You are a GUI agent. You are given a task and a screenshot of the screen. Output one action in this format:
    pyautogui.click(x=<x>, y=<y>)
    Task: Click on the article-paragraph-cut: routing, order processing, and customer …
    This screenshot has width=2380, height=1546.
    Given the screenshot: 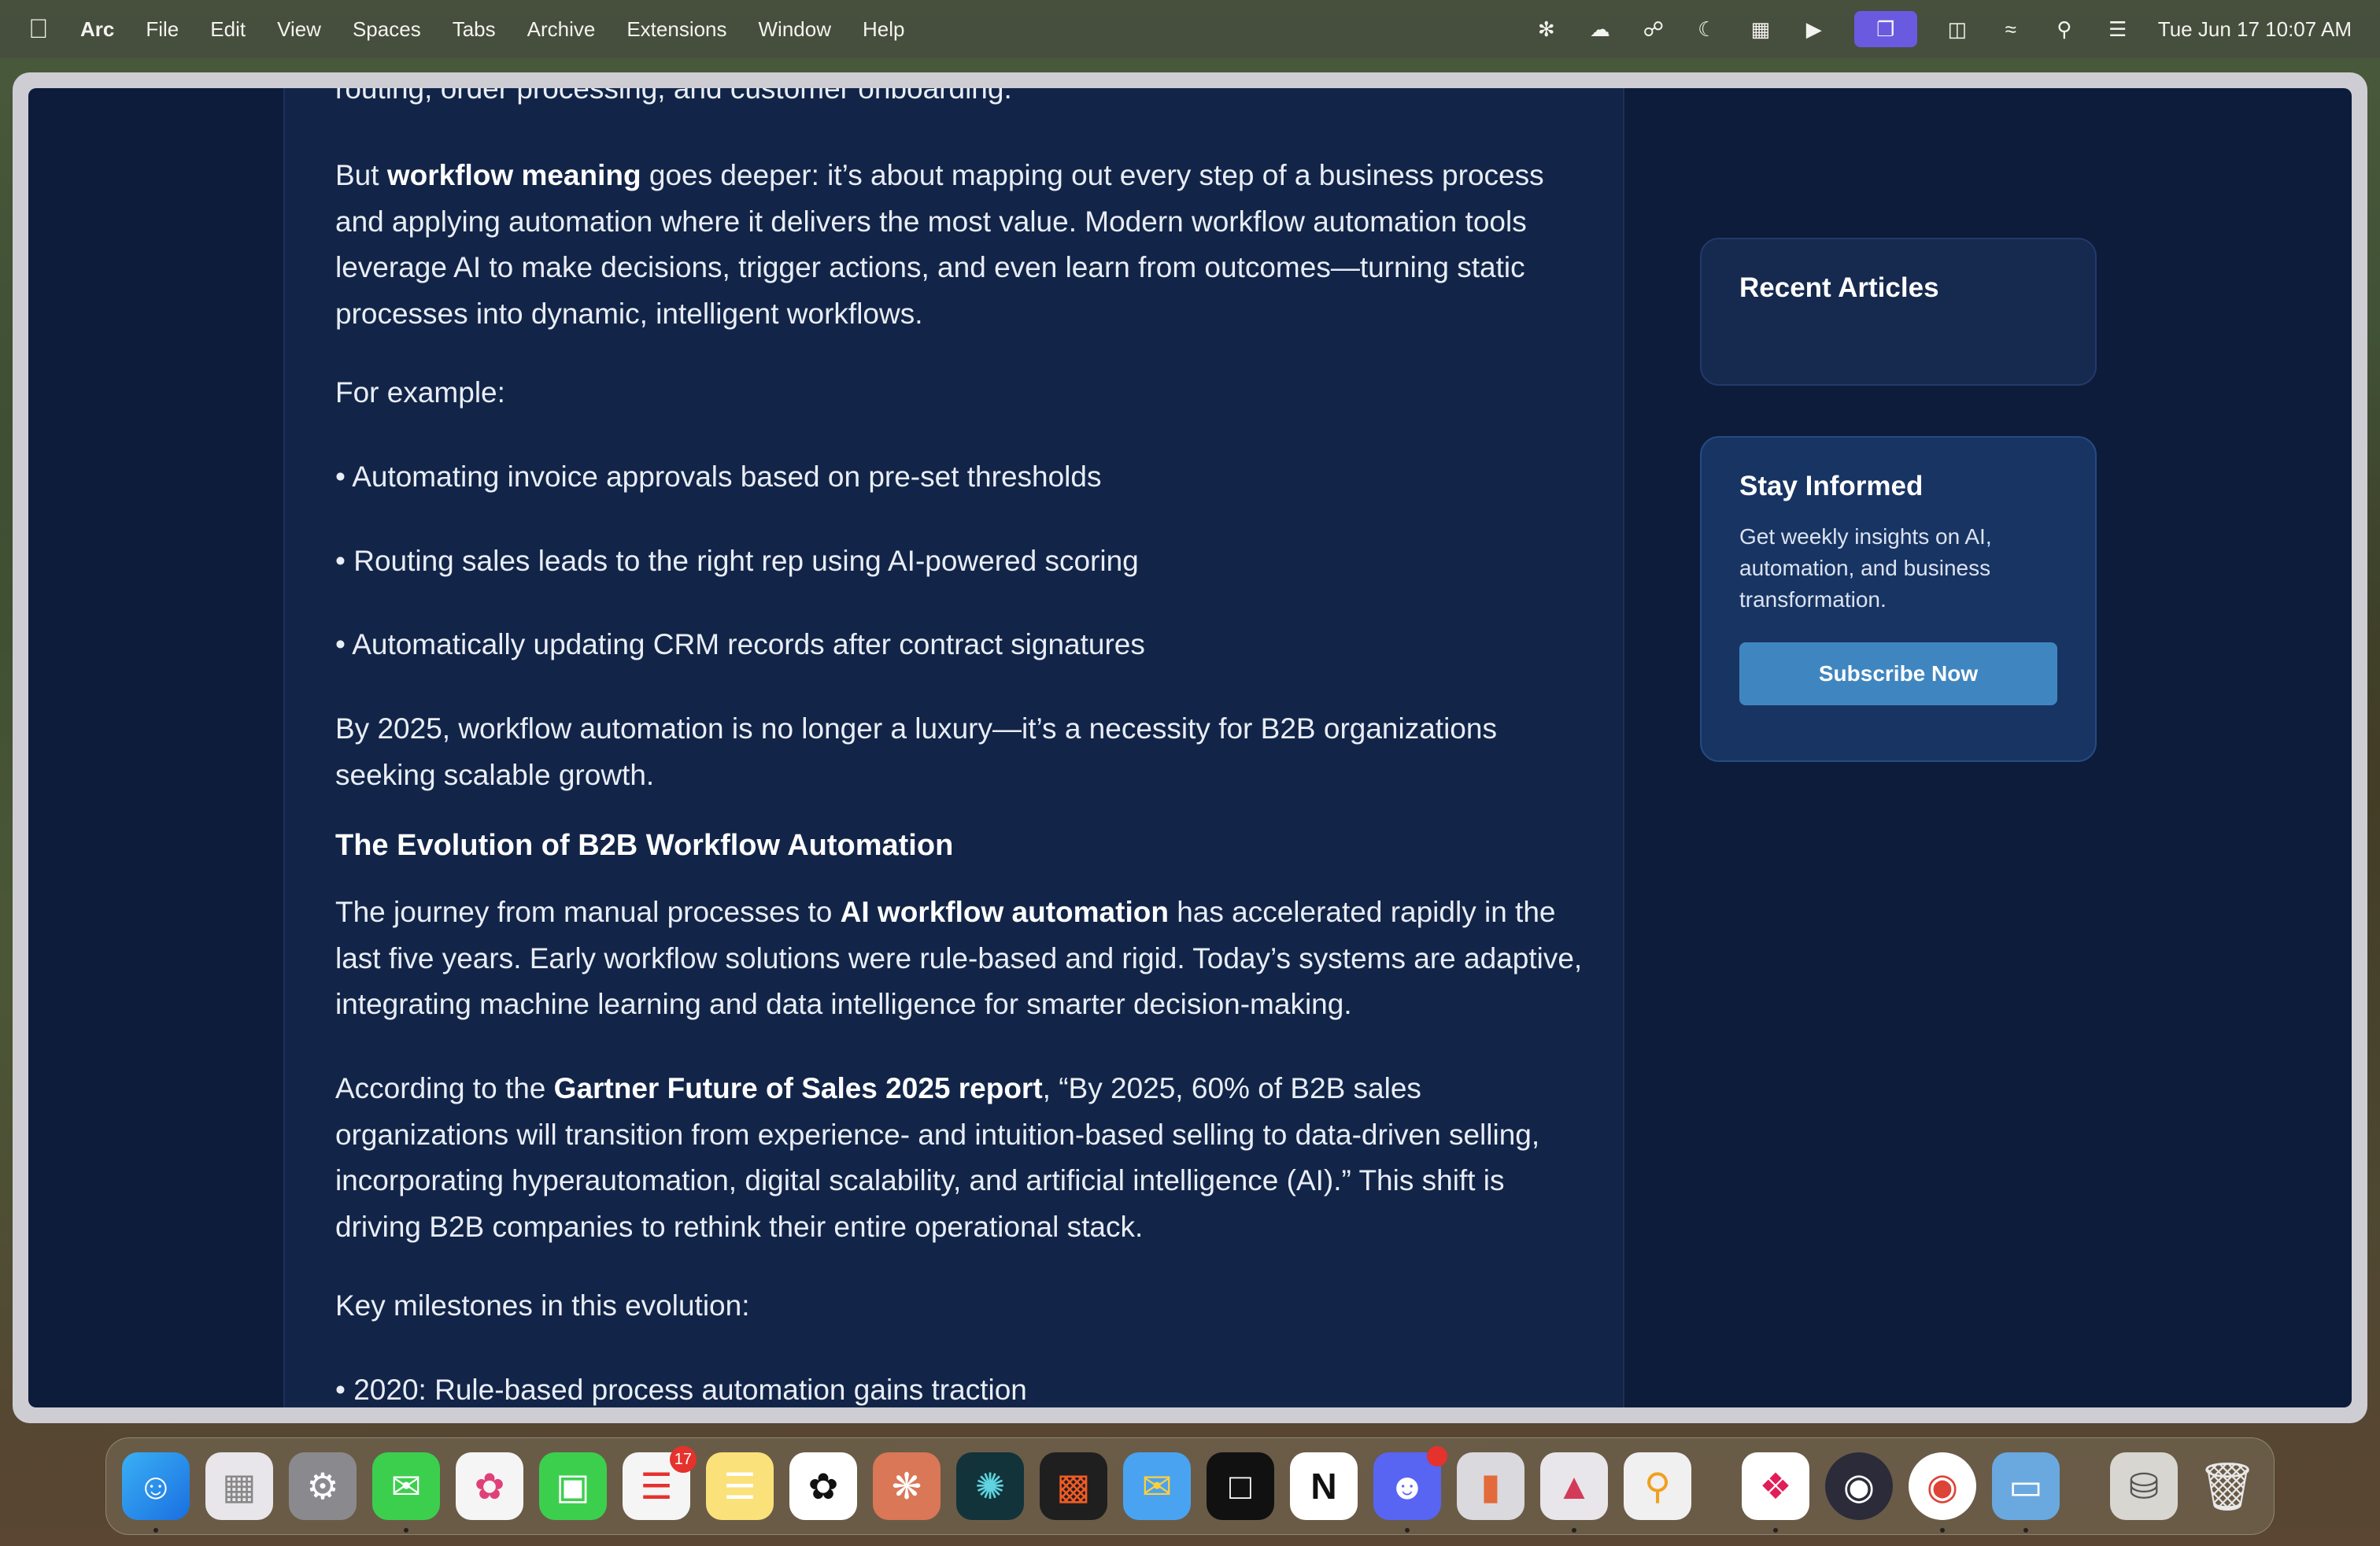 What is the action you would take?
    pyautogui.click(x=673, y=96)
    